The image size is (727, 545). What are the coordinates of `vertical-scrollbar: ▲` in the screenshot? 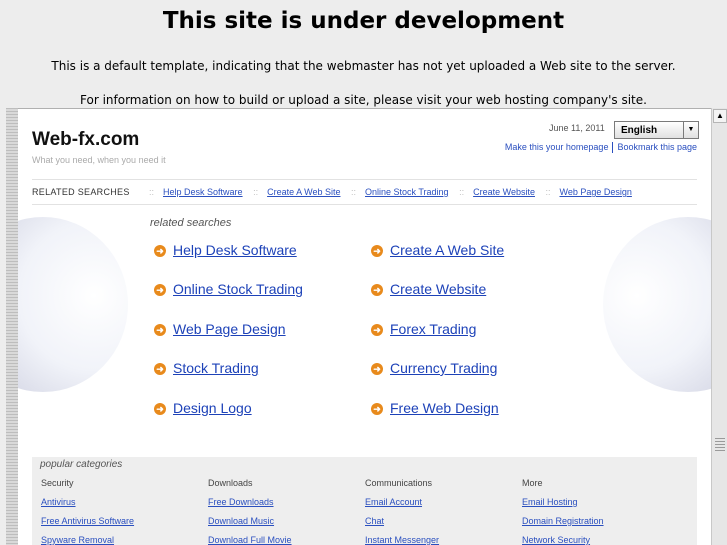 It's located at (719, 326).